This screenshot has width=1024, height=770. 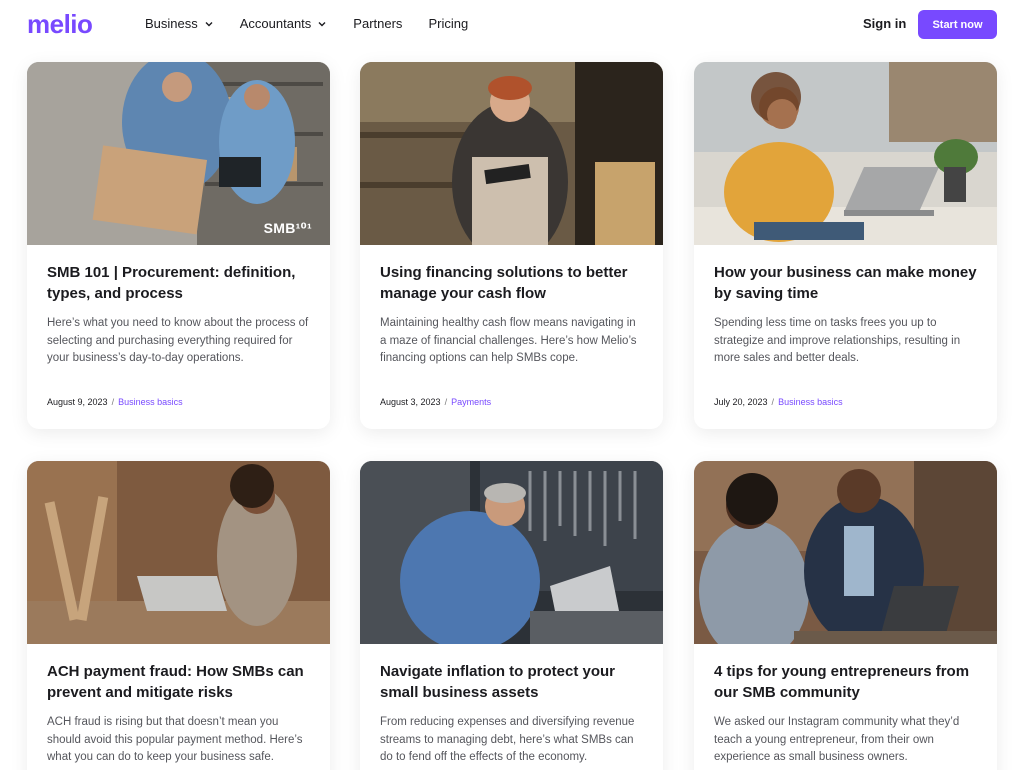 I want to click on article-image-workshop, so click(x=178, y=552).